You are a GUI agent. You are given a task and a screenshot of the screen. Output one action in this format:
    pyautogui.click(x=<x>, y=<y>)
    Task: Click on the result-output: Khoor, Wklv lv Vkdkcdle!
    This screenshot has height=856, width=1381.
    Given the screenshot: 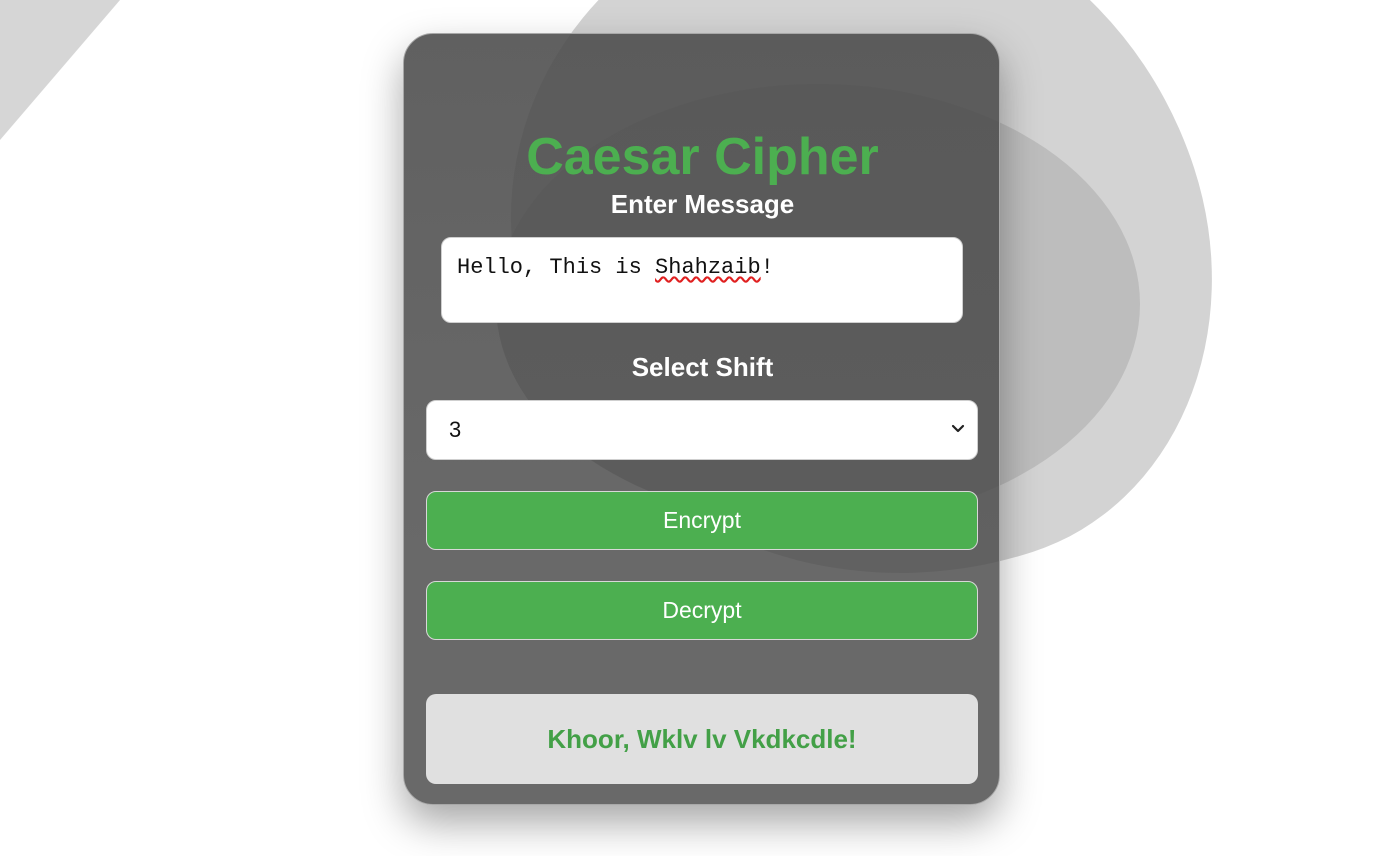 What is the action you would take?
    pyautogui.click(x=702, y=739)
    